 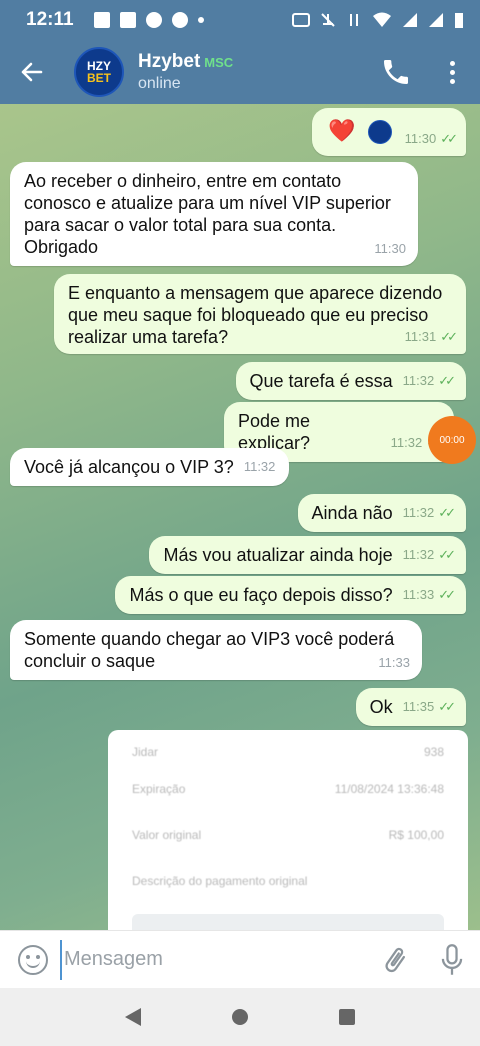 I want to click on message-bubble-out: Que tarefa é essa 11:32 ✓✓, so click(x=350, y=381).